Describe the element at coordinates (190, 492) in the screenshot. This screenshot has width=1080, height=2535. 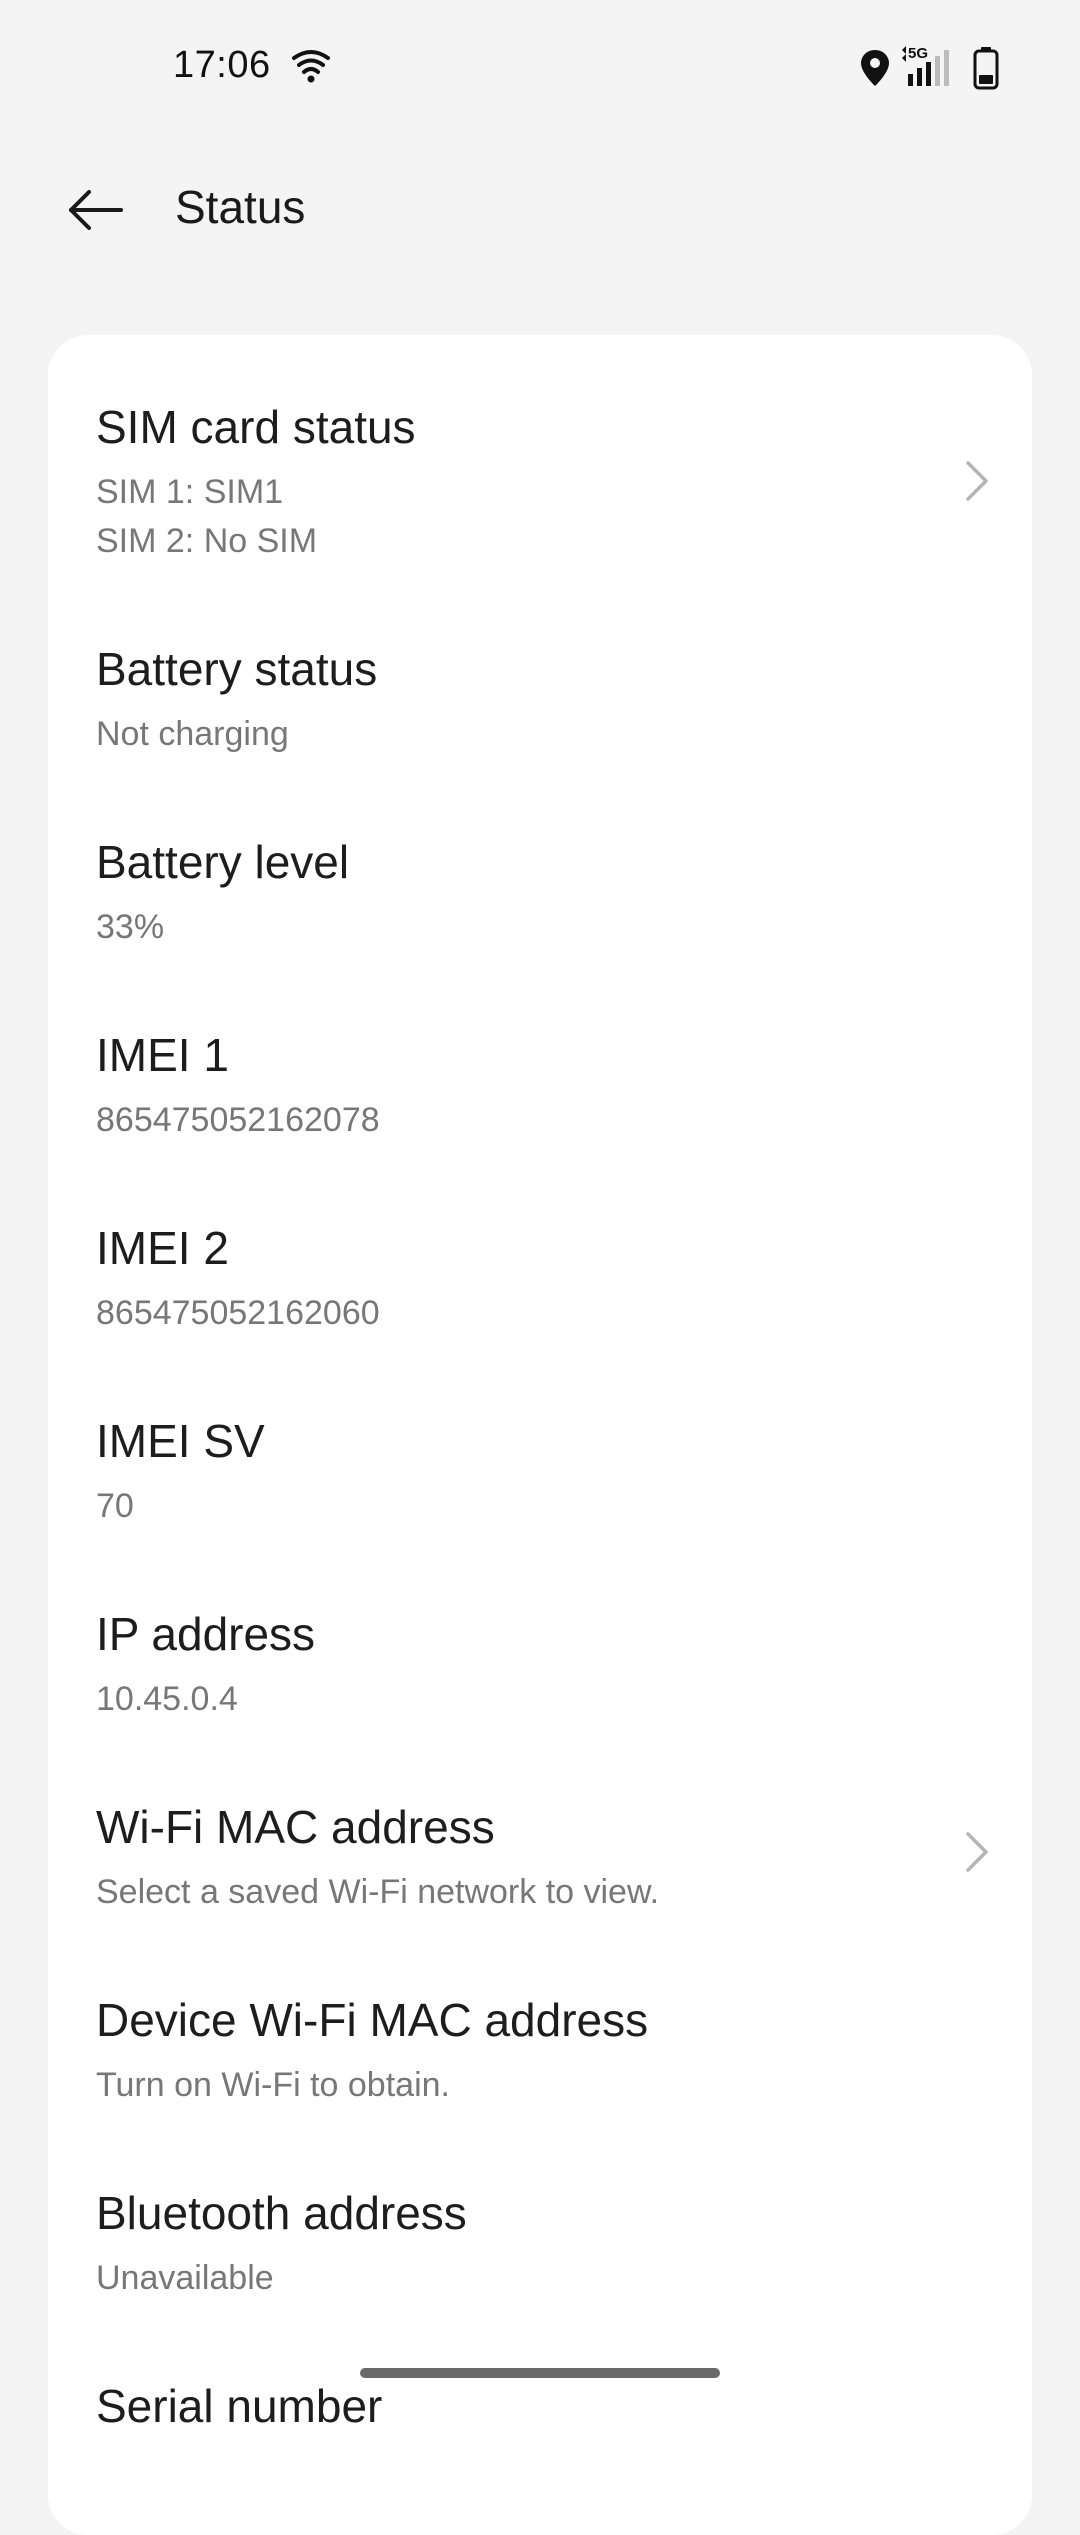
I see `list-item-subtitle: SIM 1: SIM1` at that location.